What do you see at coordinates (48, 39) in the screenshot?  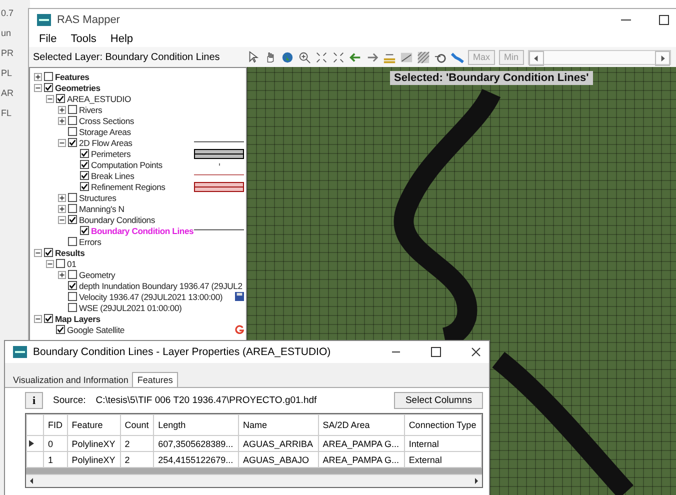 I see `menu-item: File` at bounding box center [48, 39].